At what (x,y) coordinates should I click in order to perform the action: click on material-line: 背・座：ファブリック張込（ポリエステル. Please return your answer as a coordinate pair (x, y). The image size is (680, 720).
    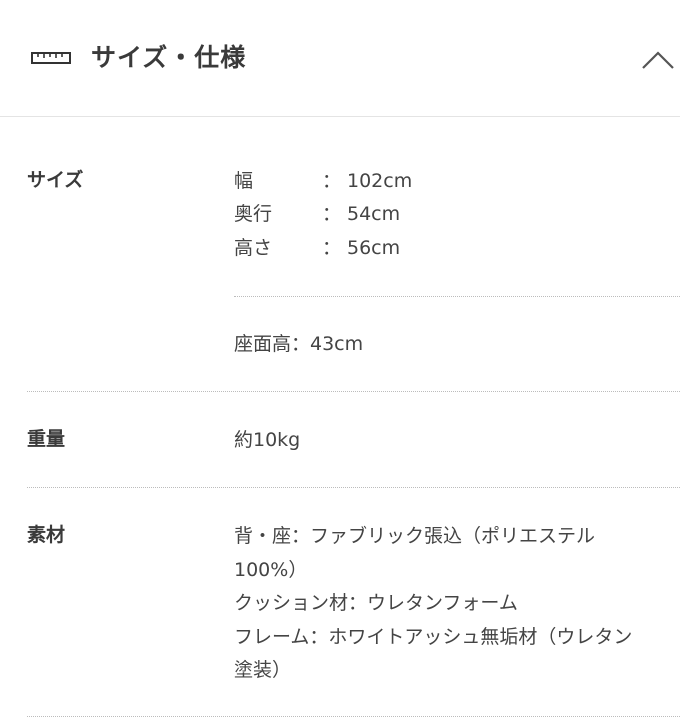
    Looking at the image, I should click on (415, 536).